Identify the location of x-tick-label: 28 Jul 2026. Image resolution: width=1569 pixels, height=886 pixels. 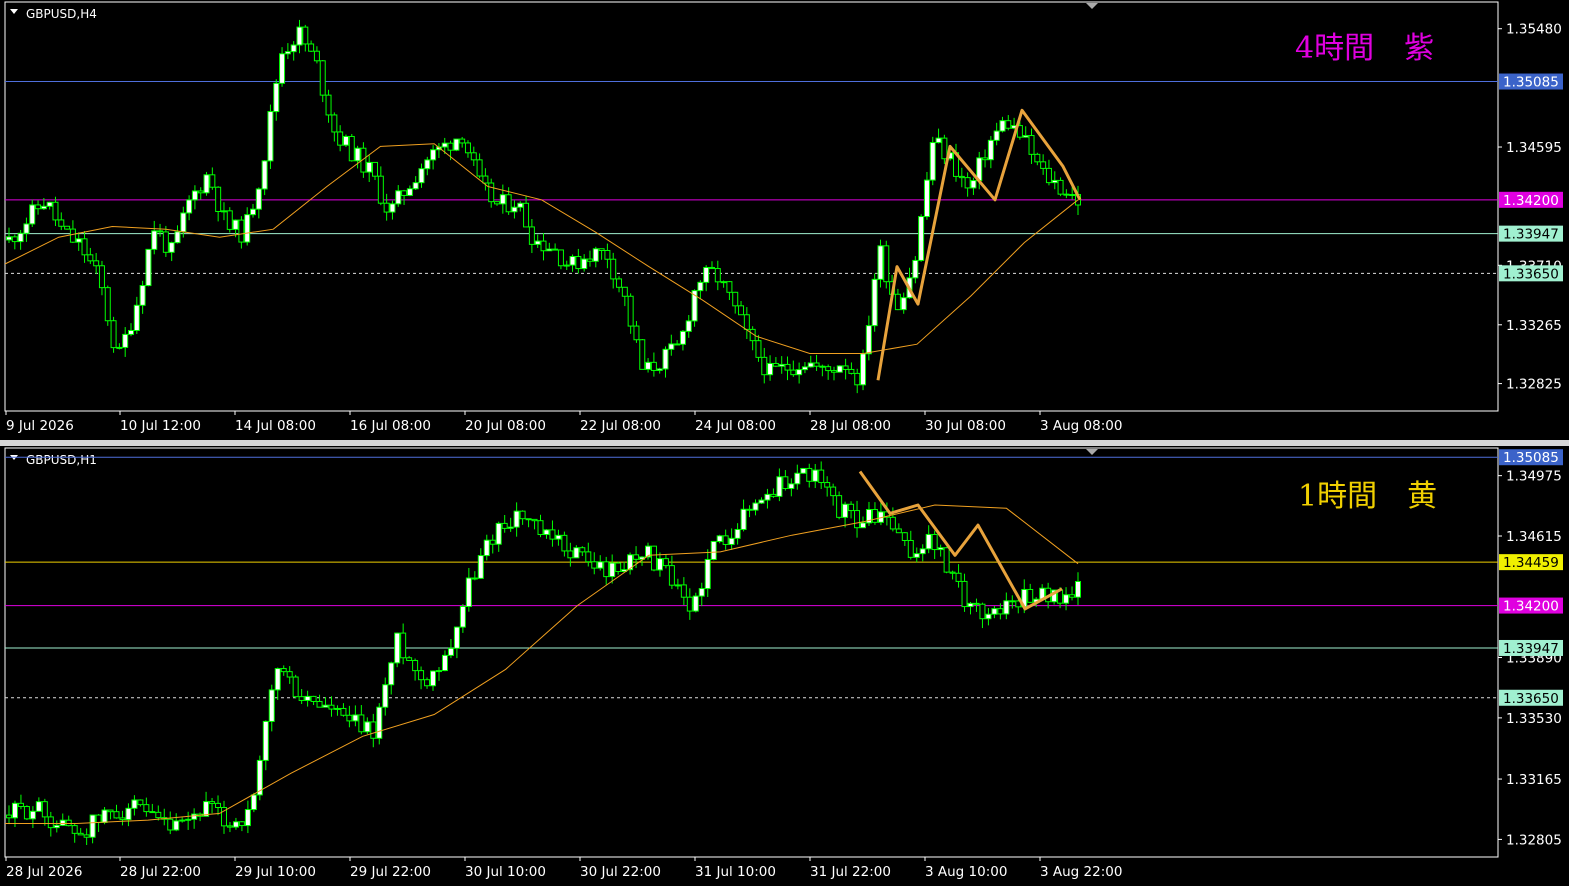
(44, 872).